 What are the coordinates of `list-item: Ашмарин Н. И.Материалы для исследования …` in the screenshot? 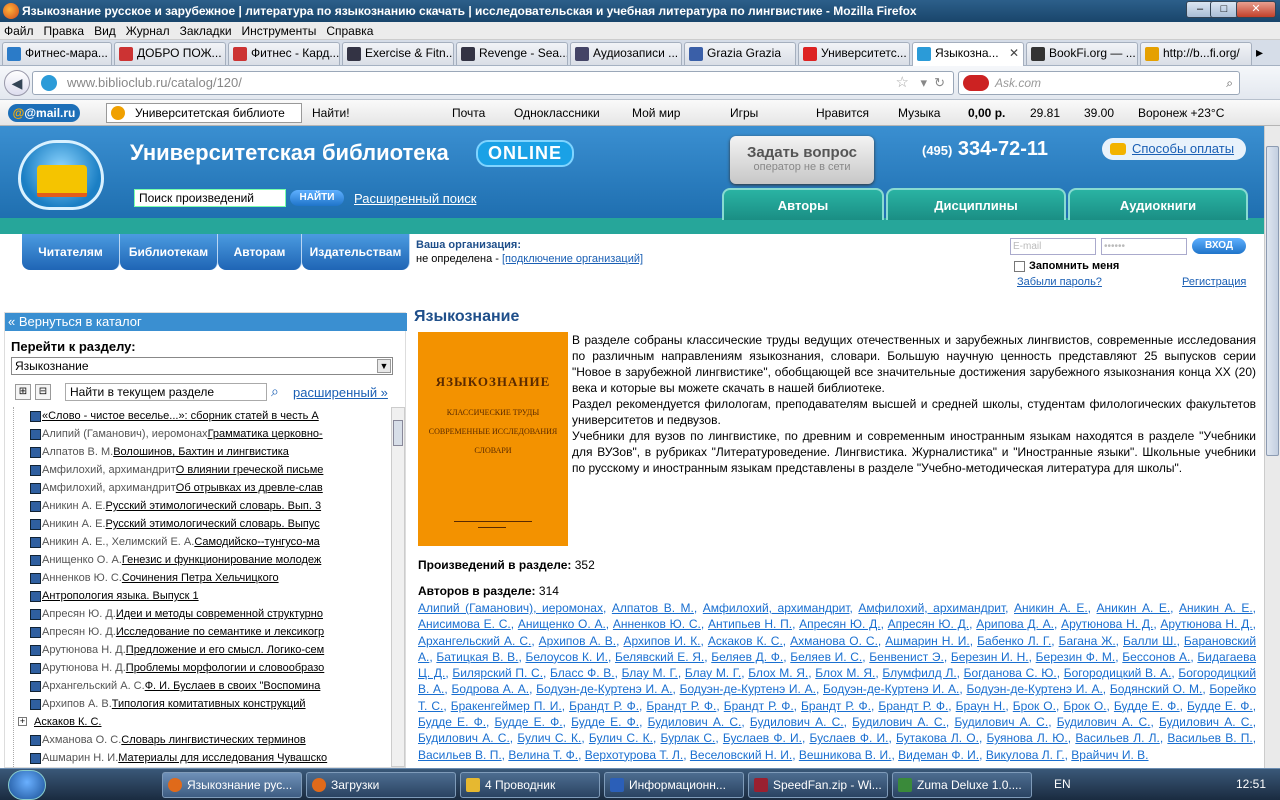 It's located at (201, 758).